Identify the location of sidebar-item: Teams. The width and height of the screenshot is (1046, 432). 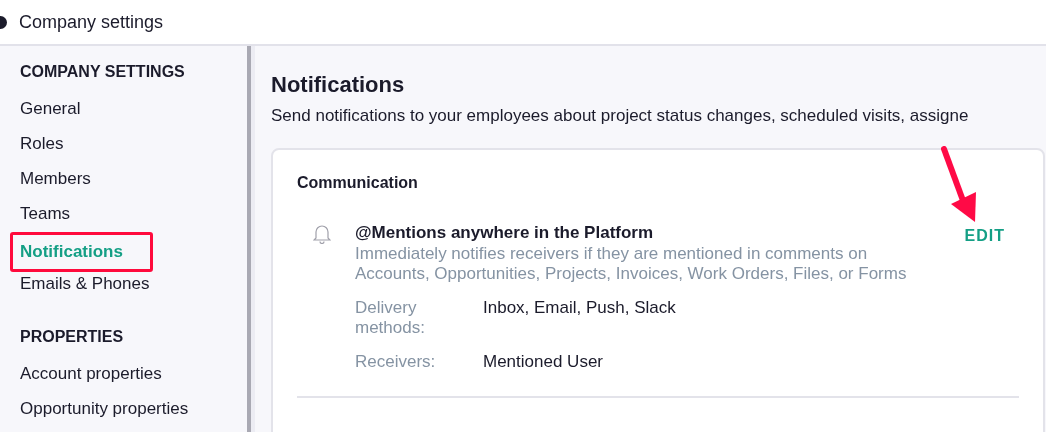
(45, 214).